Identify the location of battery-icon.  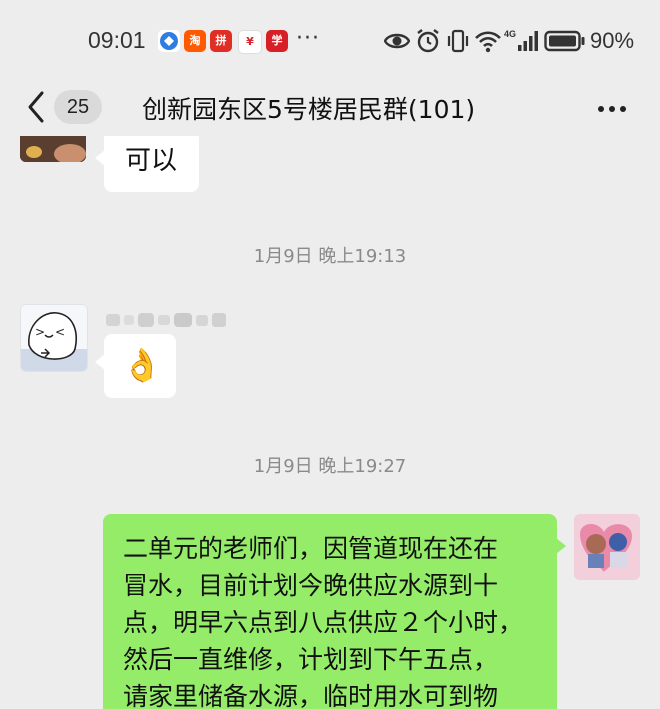
(564, 41).